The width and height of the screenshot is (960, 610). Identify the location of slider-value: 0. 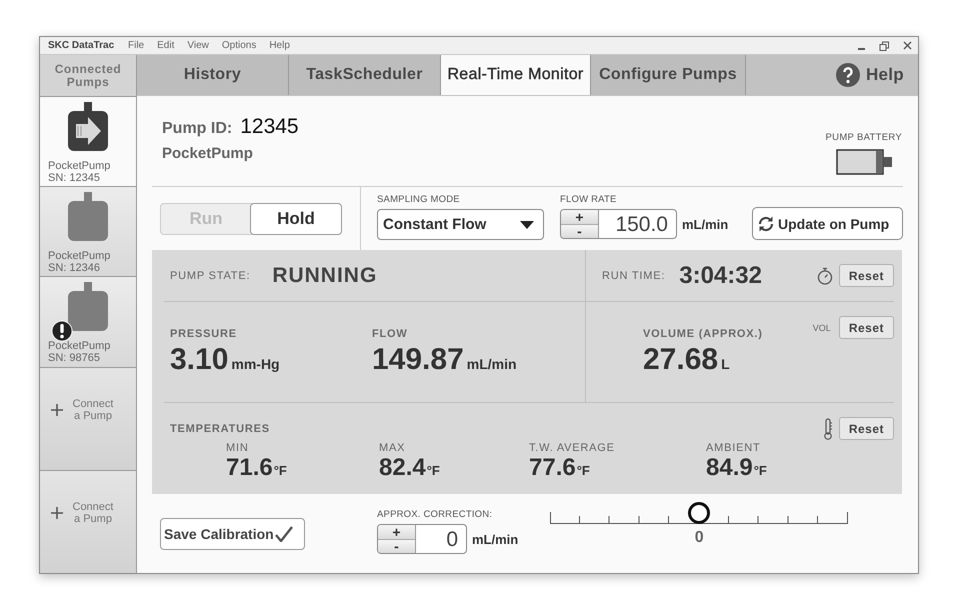
(699, 538).